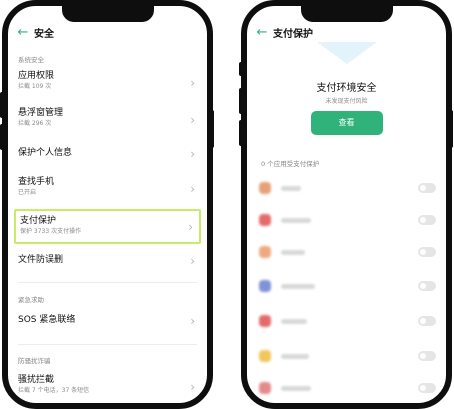 The height and width of the screenshot is (409, 454). Describe the element at coordinates (31, 60) in the screenshot. I see `section-system-label: 系统安全` at that location.